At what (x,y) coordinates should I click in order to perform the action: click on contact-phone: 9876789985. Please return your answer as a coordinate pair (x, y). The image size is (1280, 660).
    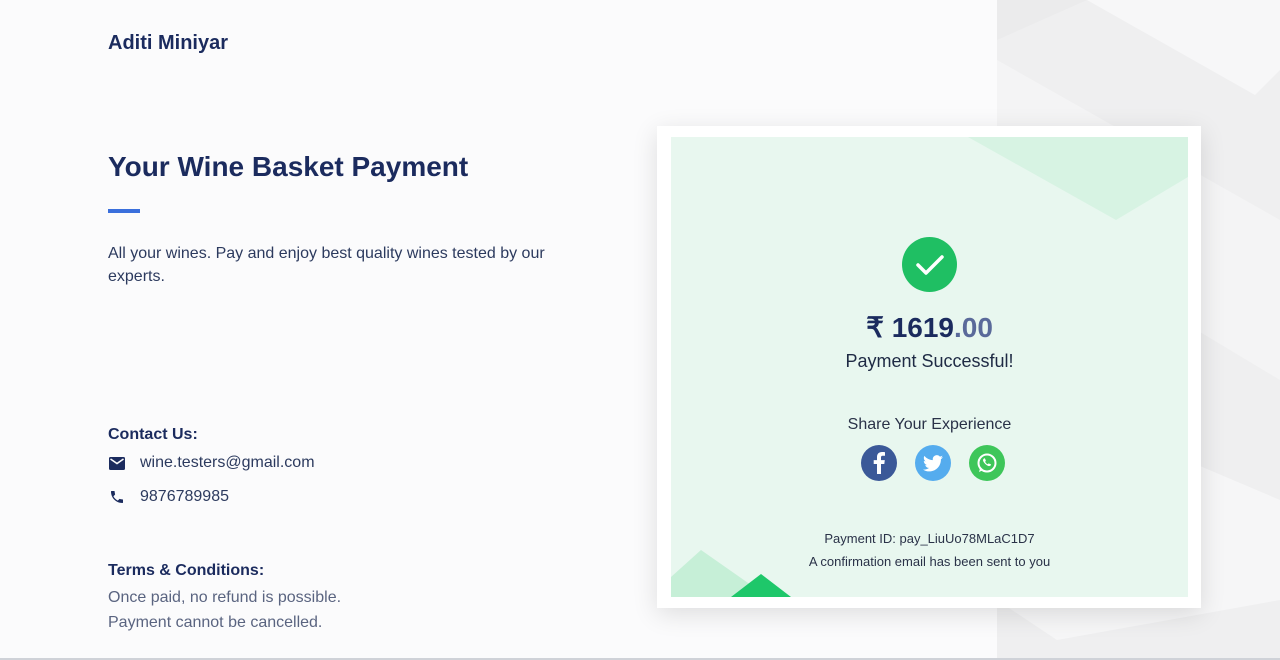
    Looking at the image, I should click on (184, 497).